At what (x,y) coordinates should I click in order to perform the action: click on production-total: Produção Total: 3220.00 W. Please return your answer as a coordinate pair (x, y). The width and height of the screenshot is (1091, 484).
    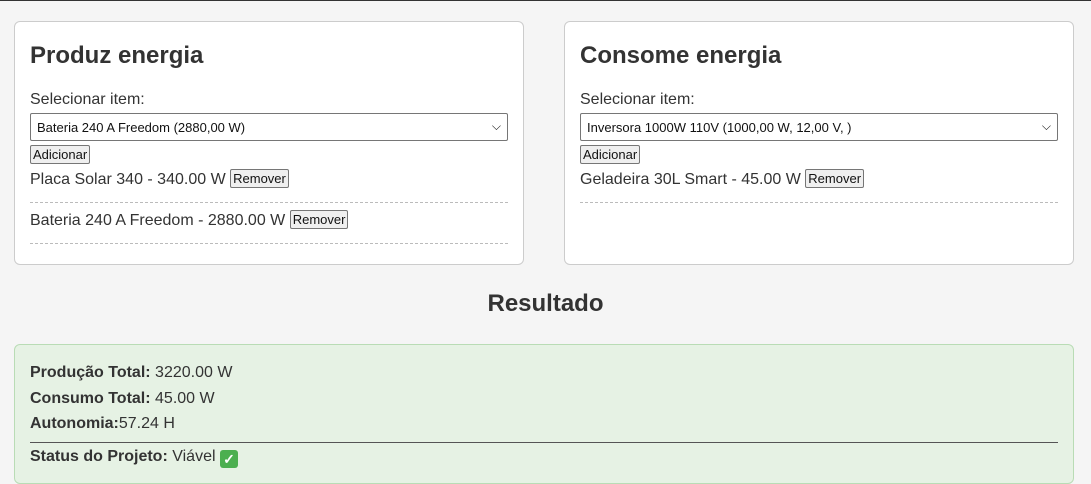
    Looking at the image, I should click on (544, 375).